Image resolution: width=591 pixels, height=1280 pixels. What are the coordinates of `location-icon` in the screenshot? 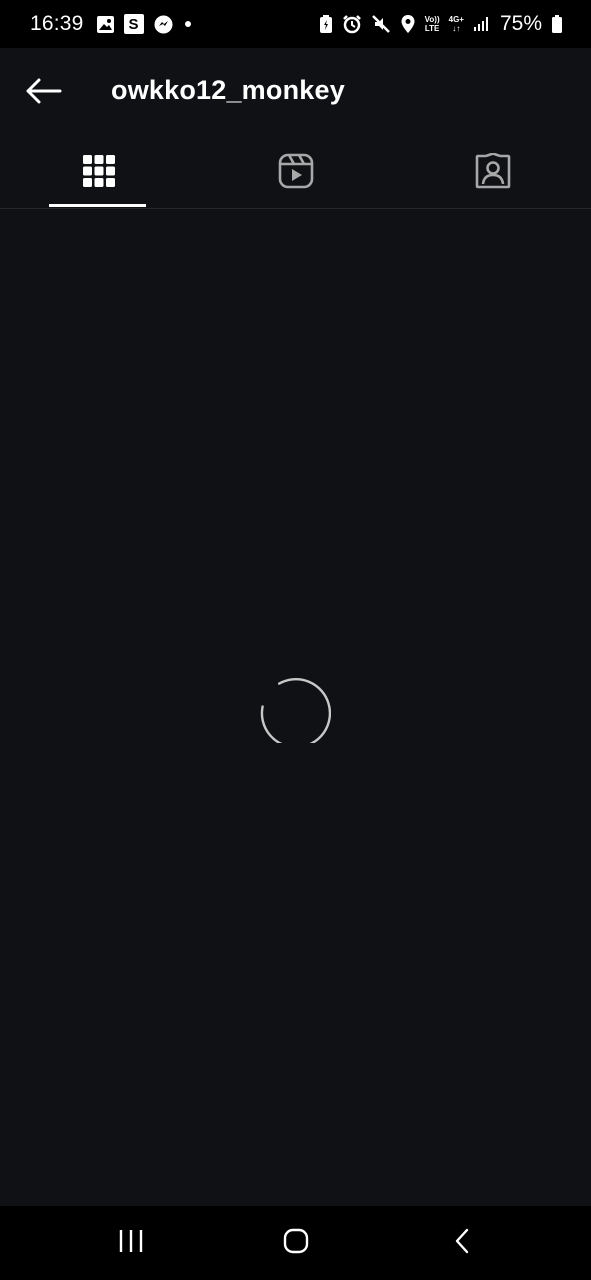 It's located at (408, 24).